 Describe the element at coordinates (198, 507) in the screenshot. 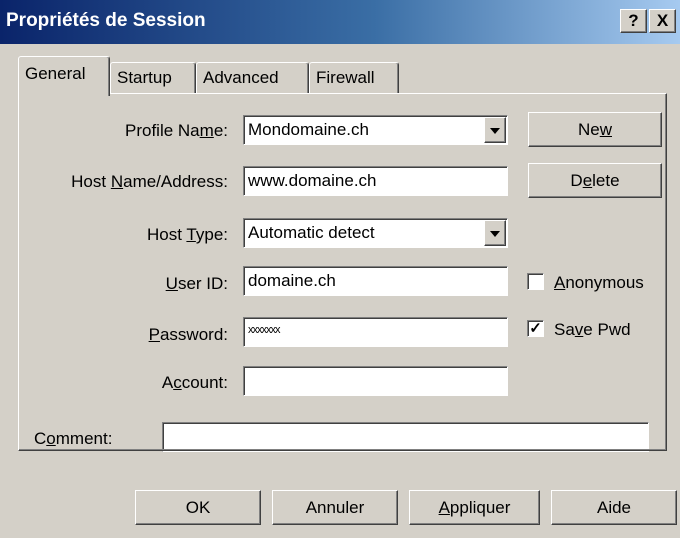

I see `ok-button: OK` at that location.